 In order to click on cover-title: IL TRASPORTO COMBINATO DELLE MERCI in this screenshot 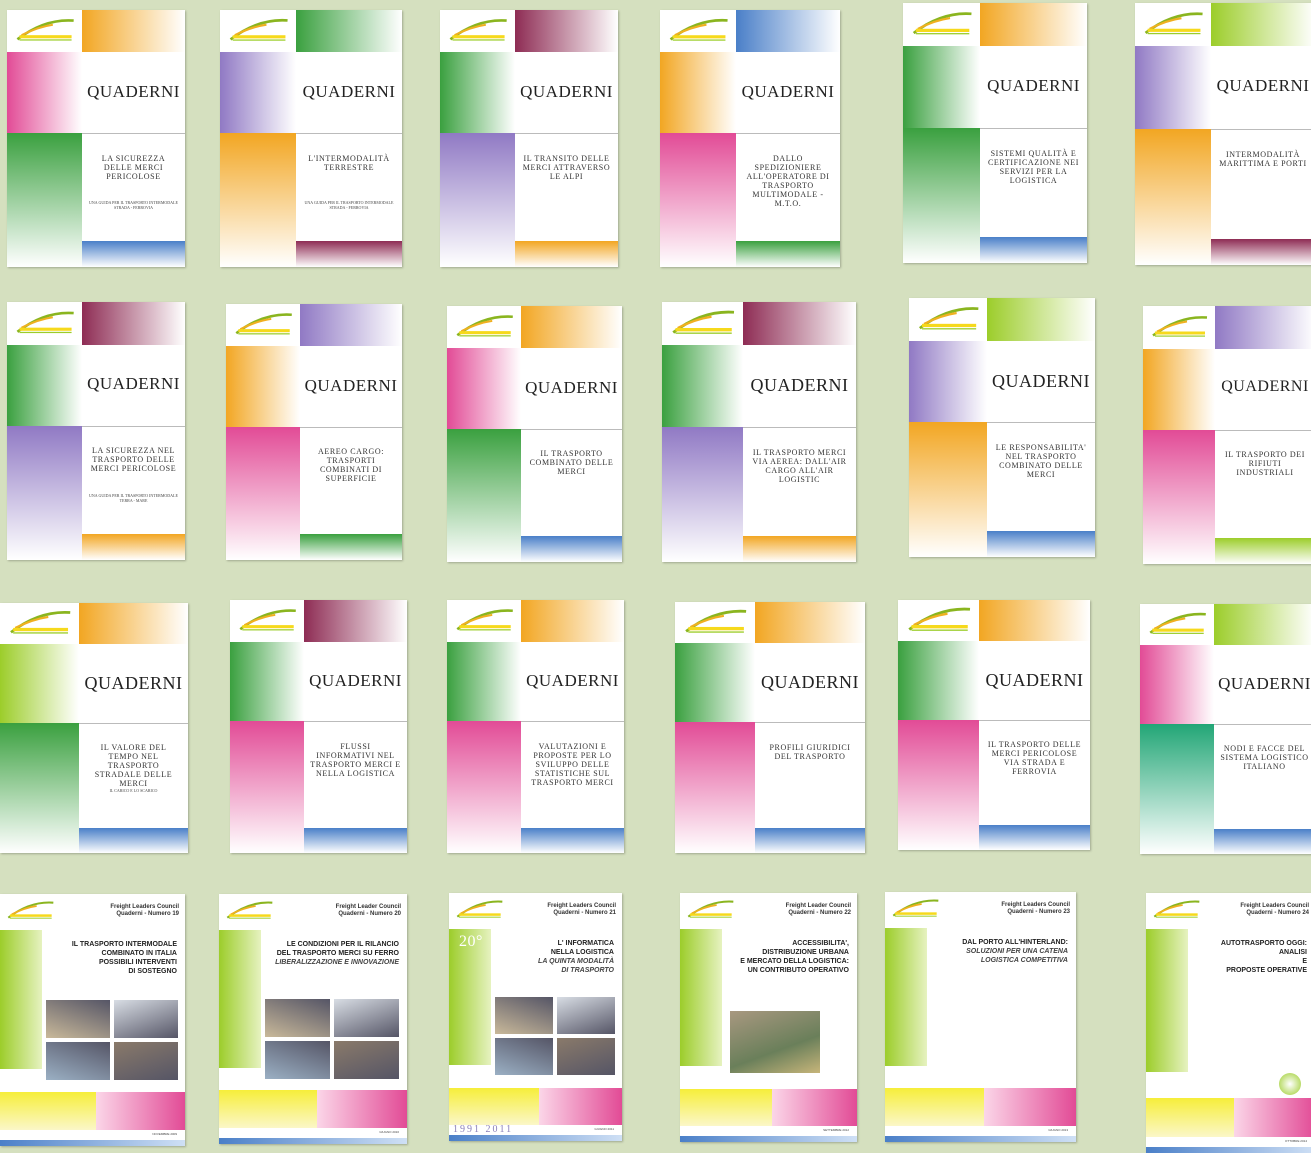, I will do `click(571, 462)`.